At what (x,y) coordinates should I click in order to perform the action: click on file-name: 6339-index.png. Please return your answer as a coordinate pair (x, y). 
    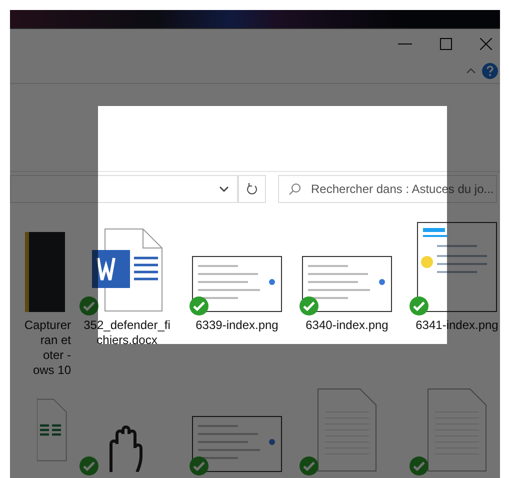
    Looking at the image, I should click on (237, 325).